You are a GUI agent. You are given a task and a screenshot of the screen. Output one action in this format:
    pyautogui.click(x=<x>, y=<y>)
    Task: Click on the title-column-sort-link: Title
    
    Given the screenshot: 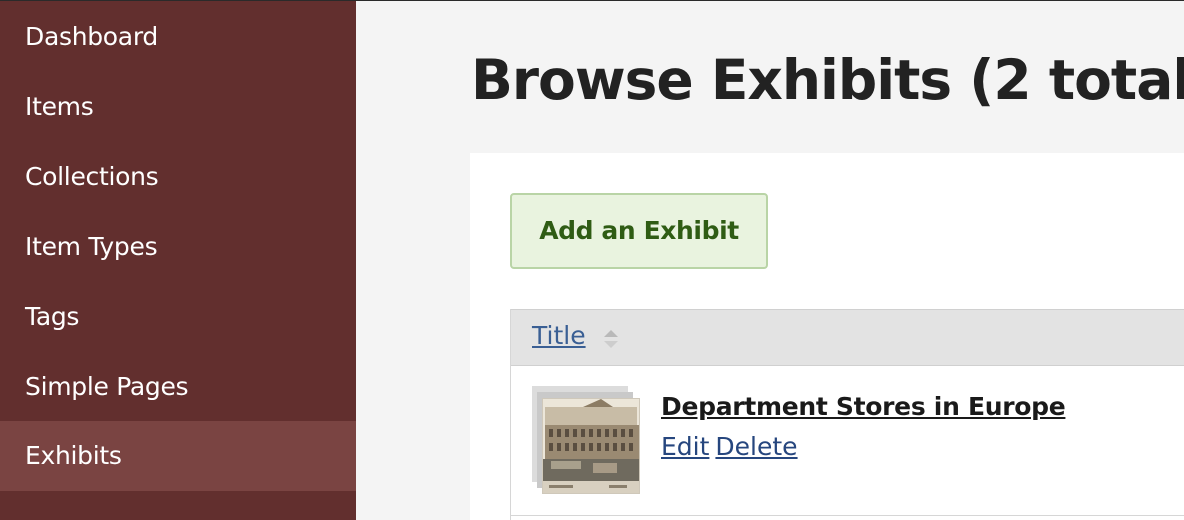 What is the action you would take?
    pyautogui.click(x=559, y=335)
    